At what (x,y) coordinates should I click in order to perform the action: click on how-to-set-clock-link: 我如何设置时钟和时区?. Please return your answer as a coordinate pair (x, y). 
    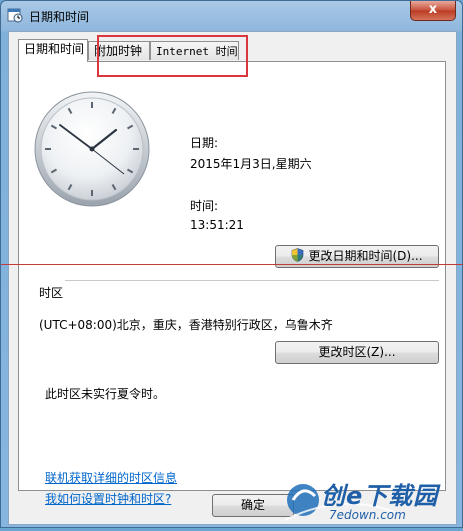
    Looking at the image, I should click on (108, 498).